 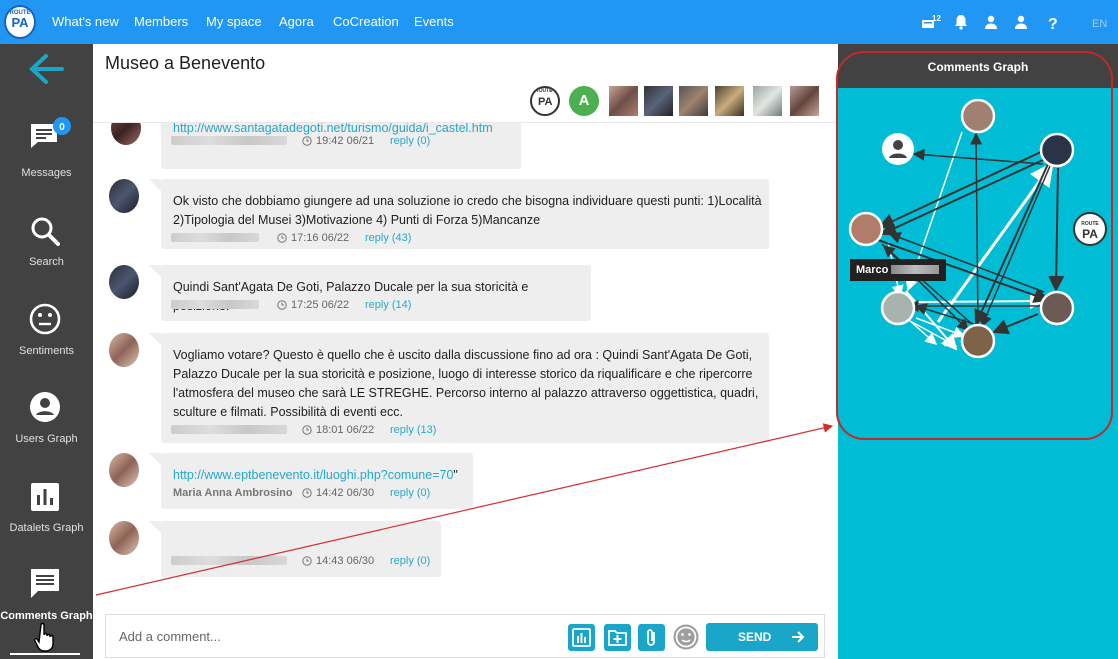 I want to click on bell-icon, so click(x=961, y=22).